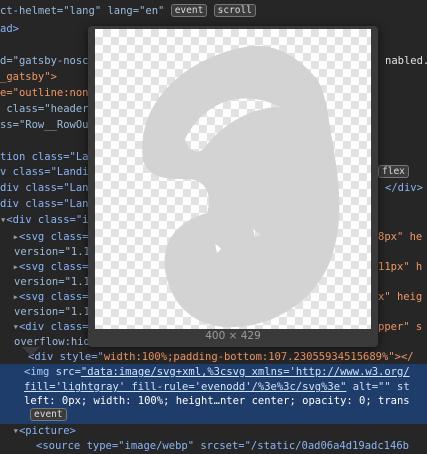 The image size is (427, 454). Describe the element at coordinates (31, 351) in the screenshot. I see `tooltip-pointer` at that location.